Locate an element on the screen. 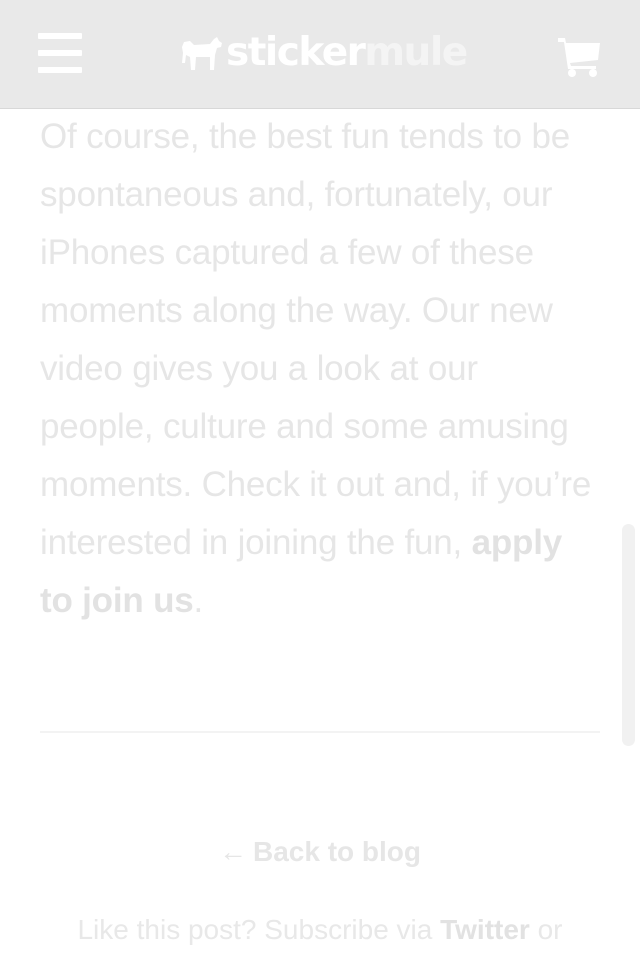 This screenshot has height=959, width=640. subscribe-suffix: or is located at coordinates (546, 929).